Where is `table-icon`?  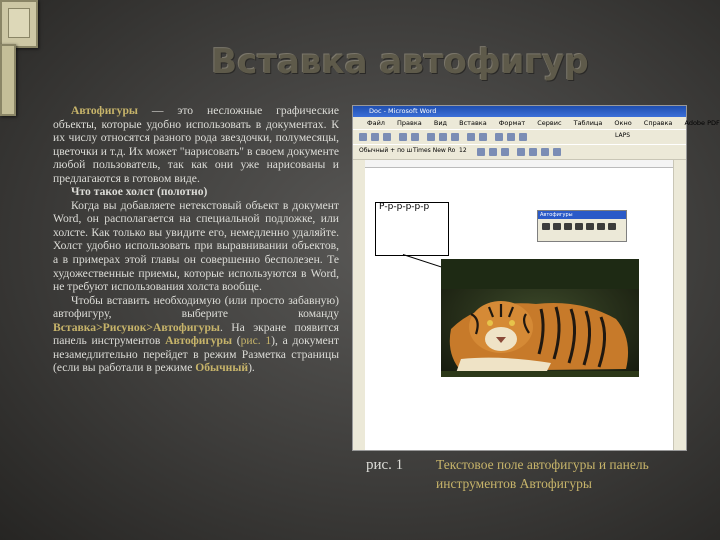
table-icon is located at coordinates (499, 137).